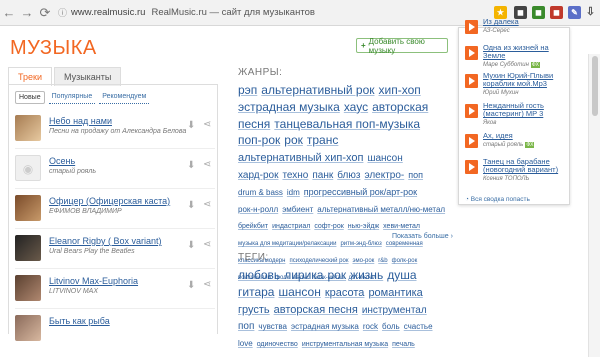 The width and height of the screenshot is (600, 357). What do you see at coordinates (272, 326) in the screenshot?
I see `tag-link: чувства` at bounding box center [272, 326].